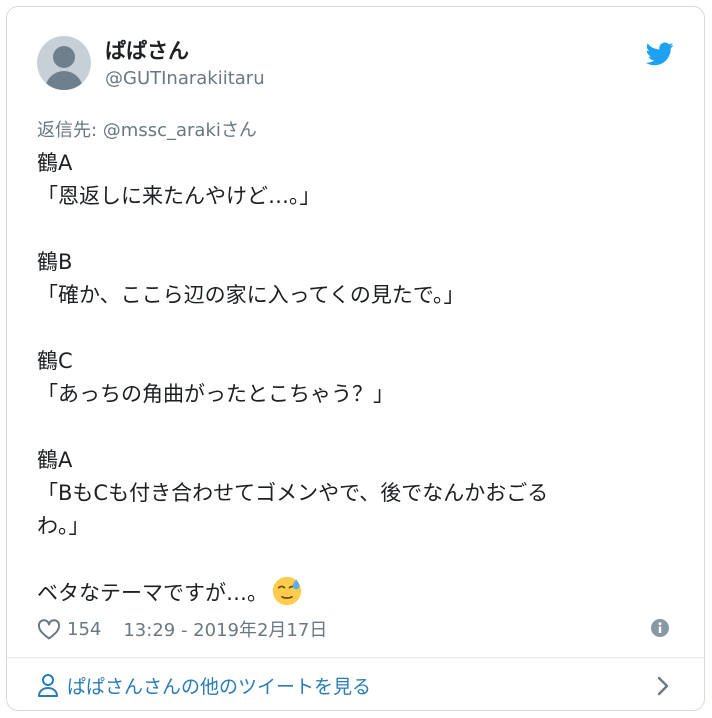 This screenshot has width=712, height=718. Describe the element at coordinates (347, 593) in the screenshot. I see `tweet-last-line: ベタなテーマですが…。` at that location.